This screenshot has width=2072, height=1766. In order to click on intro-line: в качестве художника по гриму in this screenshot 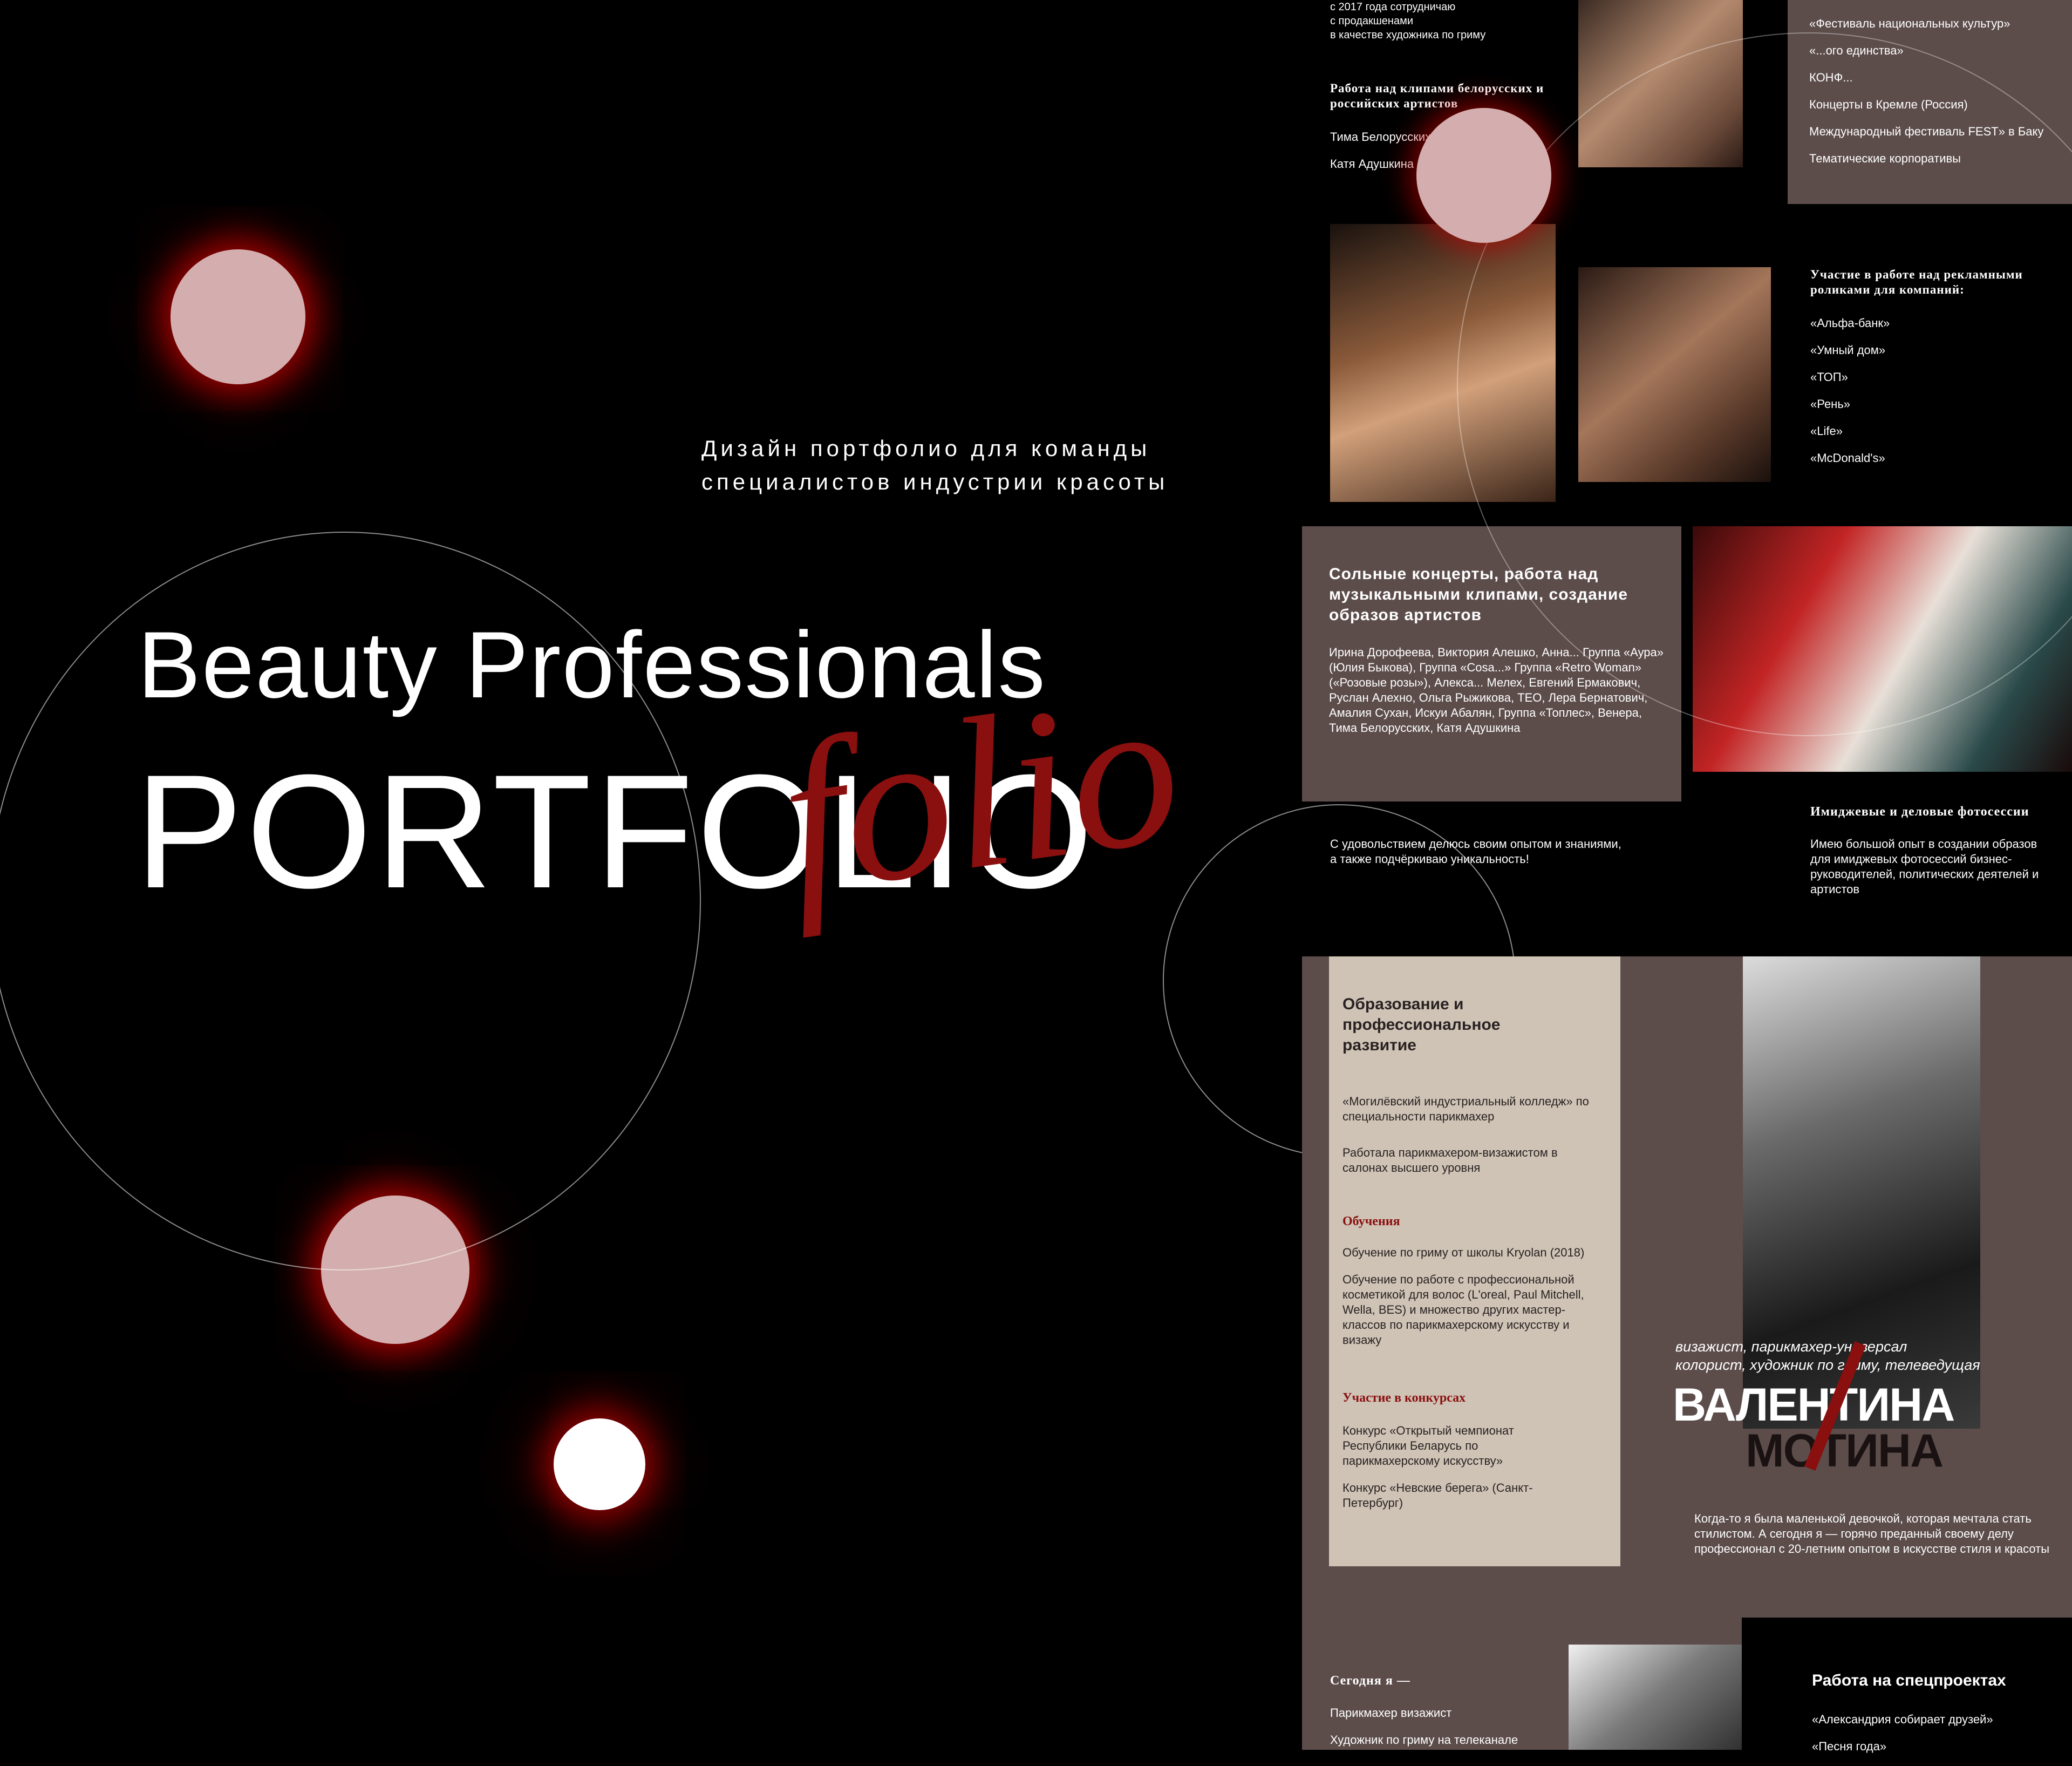, I will do `click(1408, 35)`.